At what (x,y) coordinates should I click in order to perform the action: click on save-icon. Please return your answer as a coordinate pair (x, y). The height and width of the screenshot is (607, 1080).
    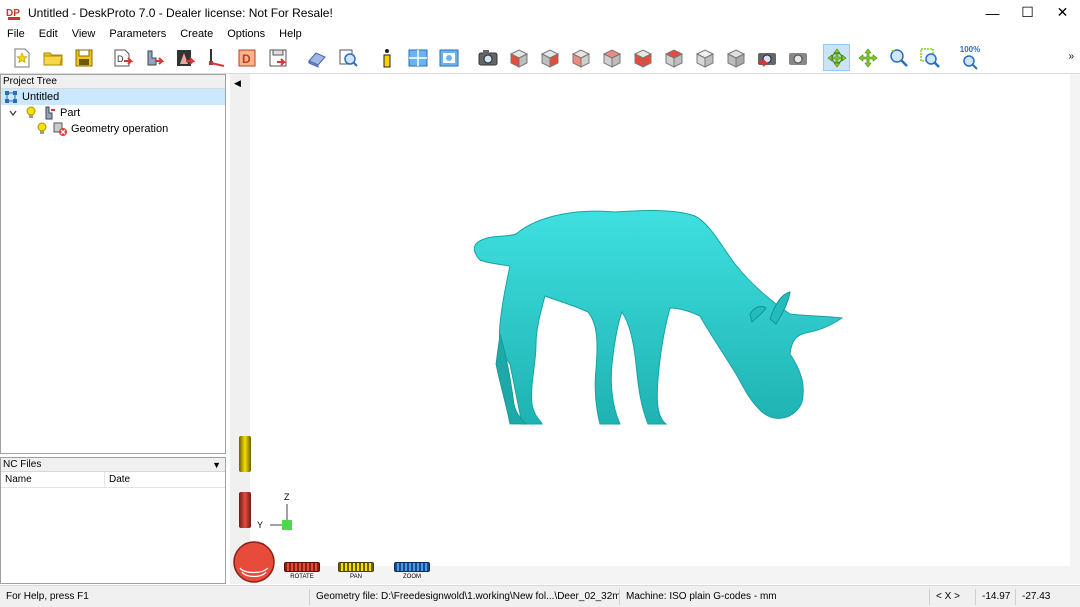
    Looking at the image, I should click on (83, 57).